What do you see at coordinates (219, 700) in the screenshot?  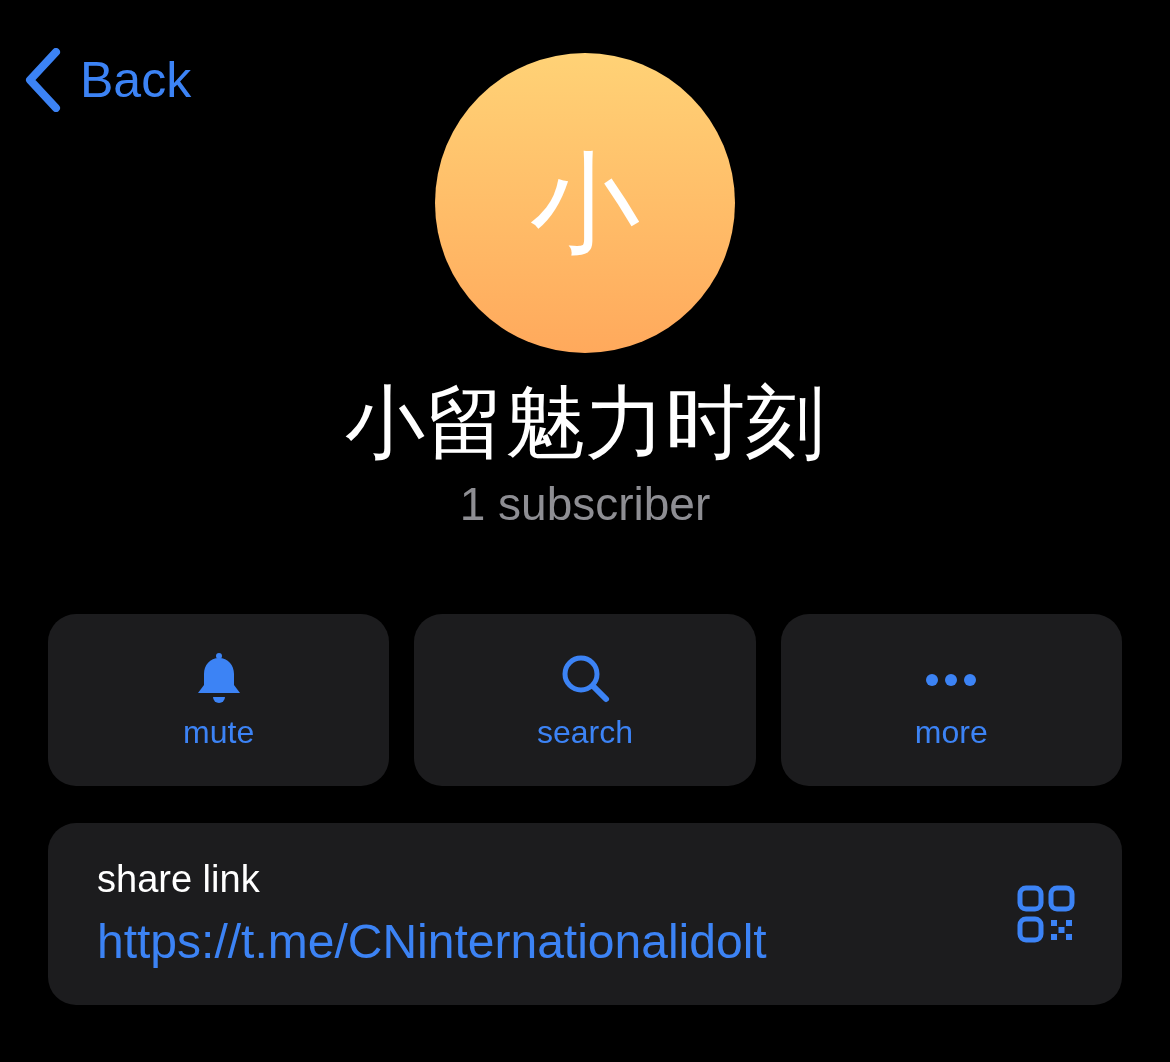 I see `mute-button: mute` at bounding box center [219, 700].